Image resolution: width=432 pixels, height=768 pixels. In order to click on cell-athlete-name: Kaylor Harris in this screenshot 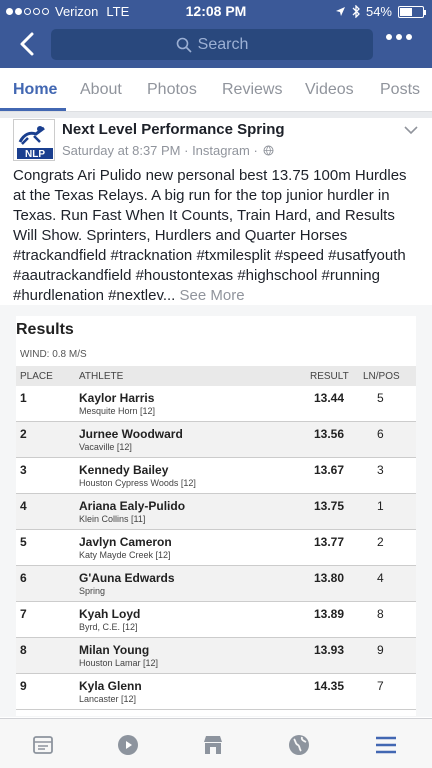, I will do `click(117, 398)`.